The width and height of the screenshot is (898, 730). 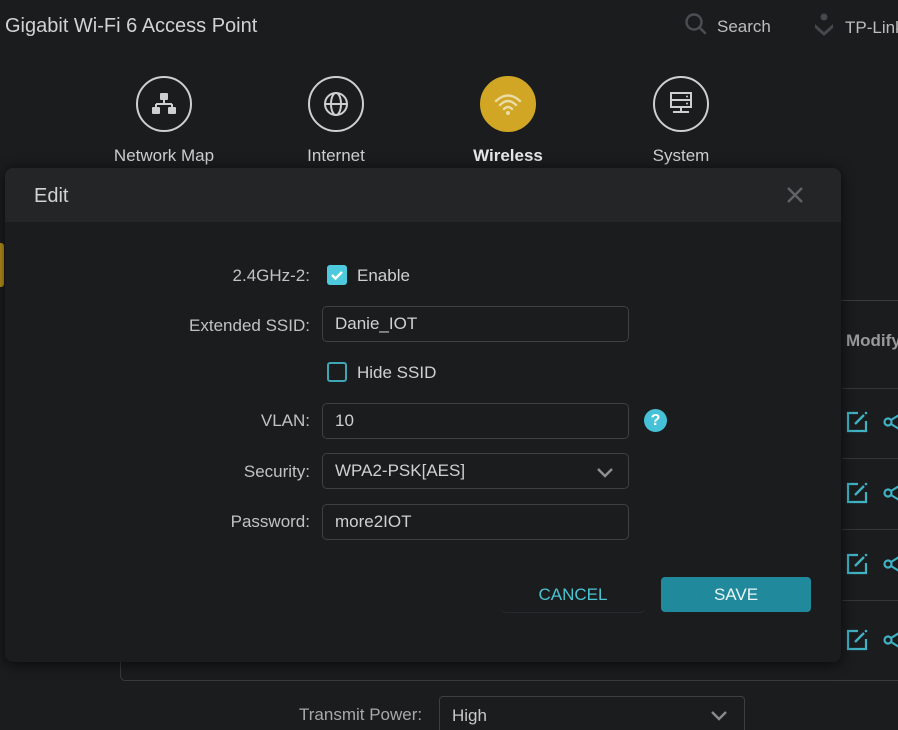 I want to click on transmit-power-select: High, so click(x=592, y=713).